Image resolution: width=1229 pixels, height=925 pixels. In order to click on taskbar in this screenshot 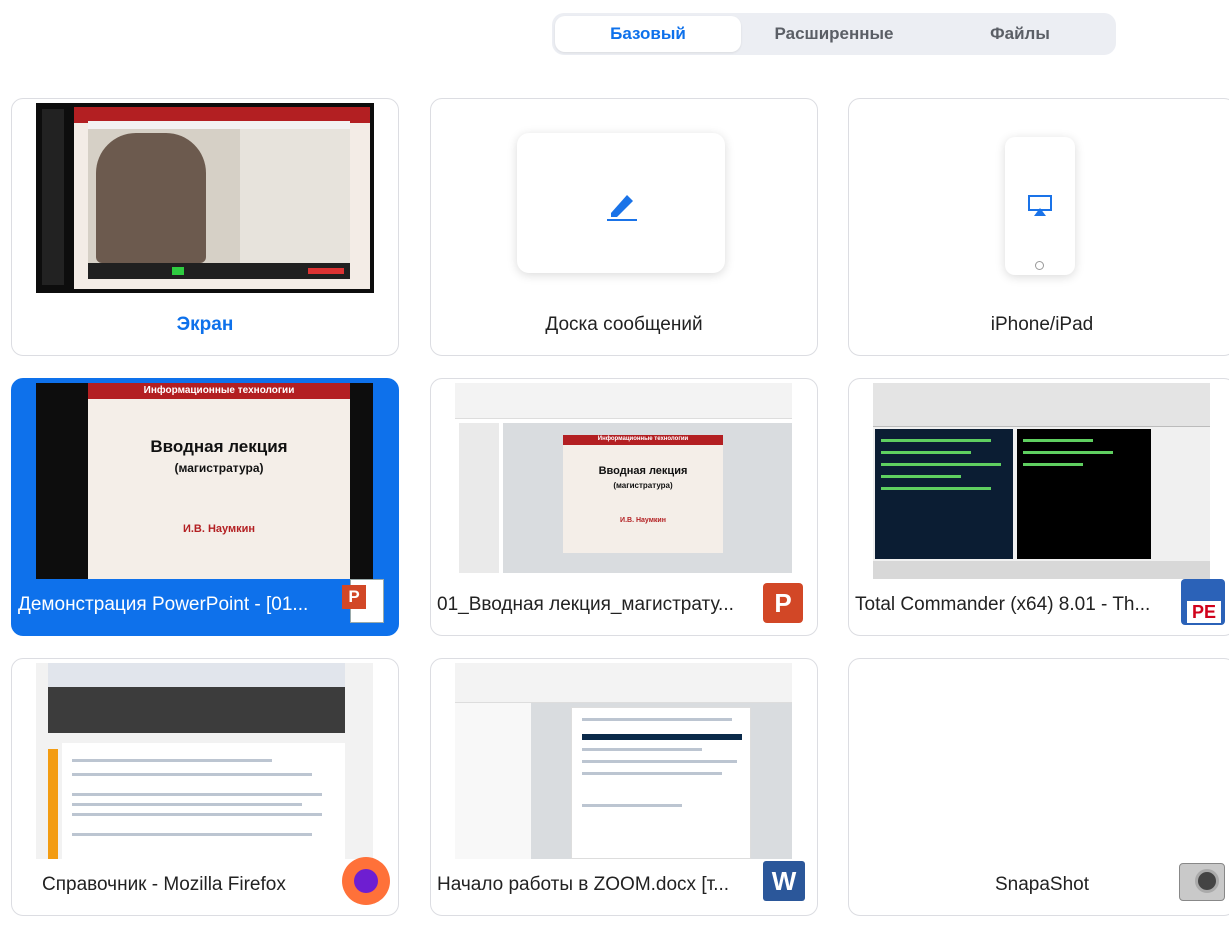, I will do `click(53, 197)`.